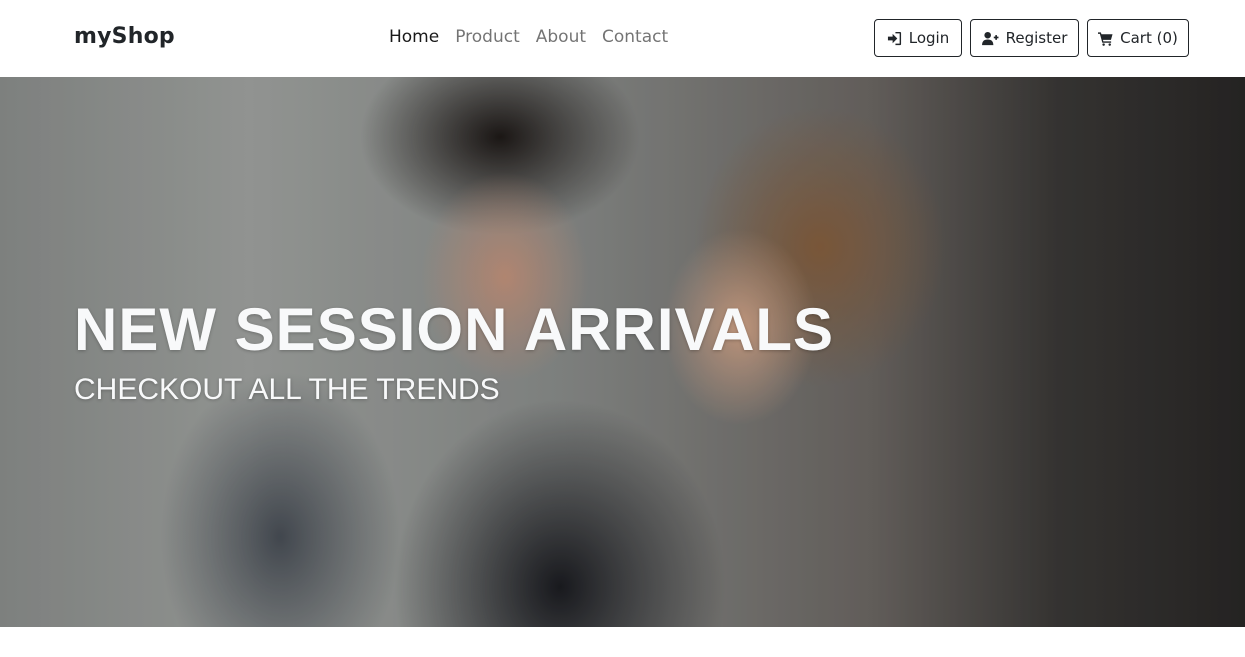  I want to click on user-plus-icon, so click(990, 38).